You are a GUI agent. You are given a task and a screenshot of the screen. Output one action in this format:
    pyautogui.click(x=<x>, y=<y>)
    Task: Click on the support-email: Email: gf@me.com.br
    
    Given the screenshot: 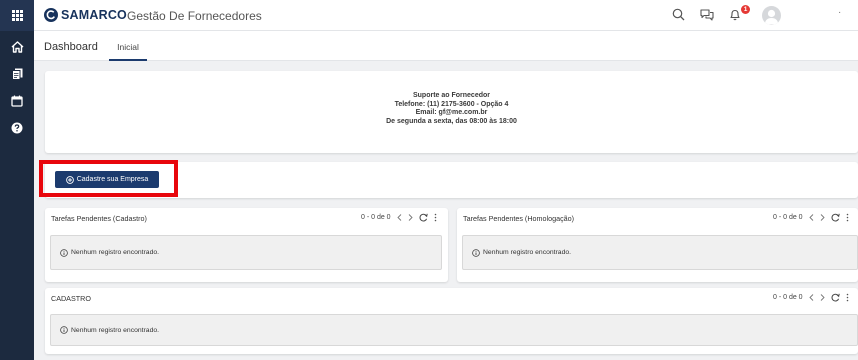 What is the action you would take?
    pyautogui.click(x=451, y=113)
    